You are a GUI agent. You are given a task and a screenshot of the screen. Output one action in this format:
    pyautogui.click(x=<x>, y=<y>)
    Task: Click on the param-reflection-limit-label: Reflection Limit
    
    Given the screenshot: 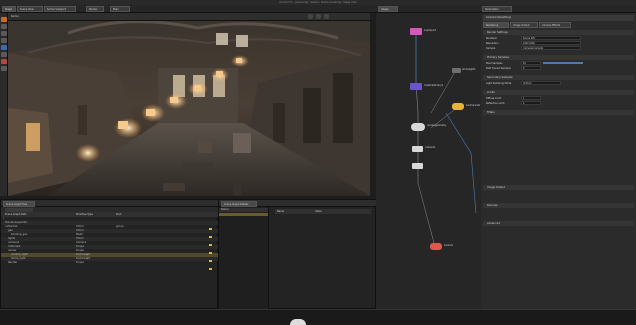 What is the action you would take?
    pyautogui.click(x=495, y=103)
    